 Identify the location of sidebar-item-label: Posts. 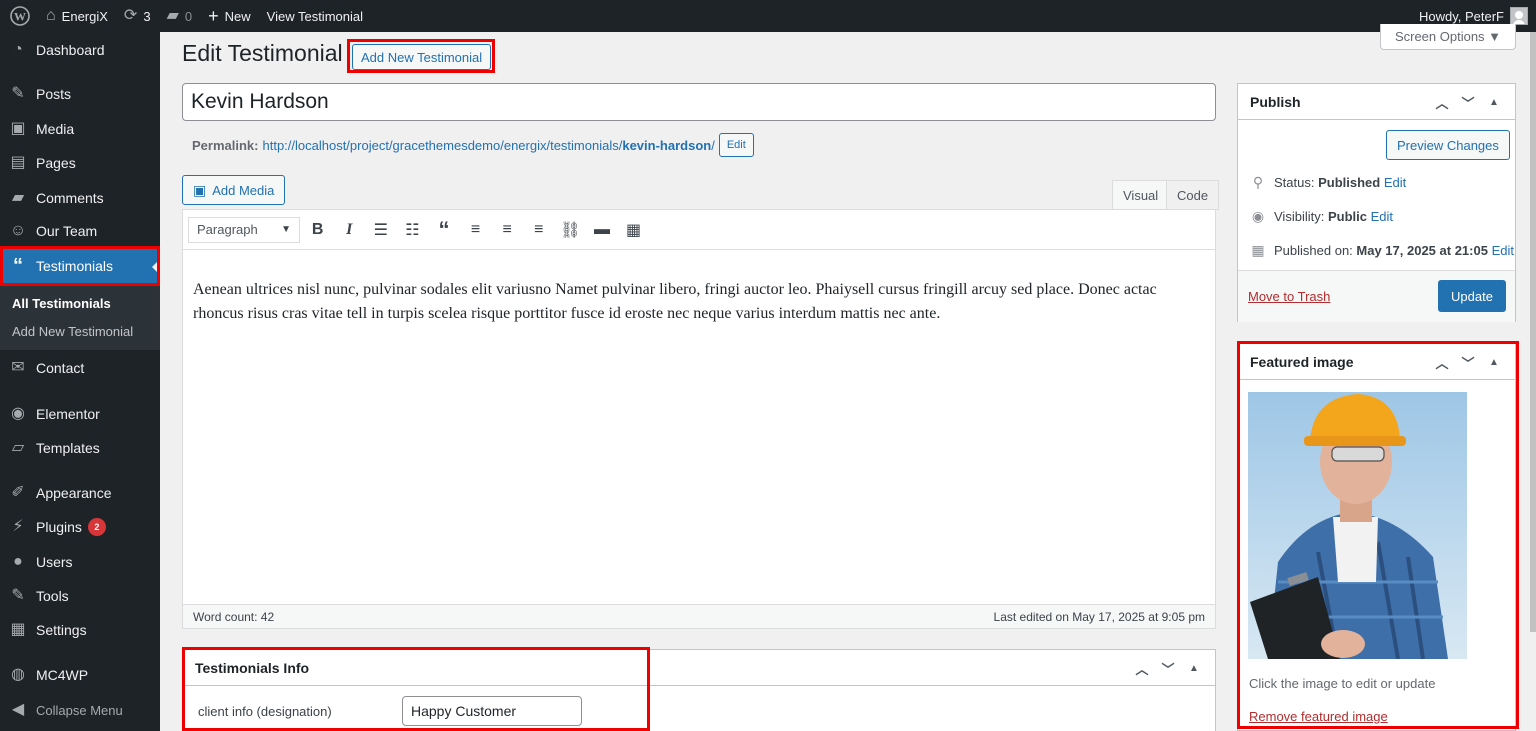
(54, 94).